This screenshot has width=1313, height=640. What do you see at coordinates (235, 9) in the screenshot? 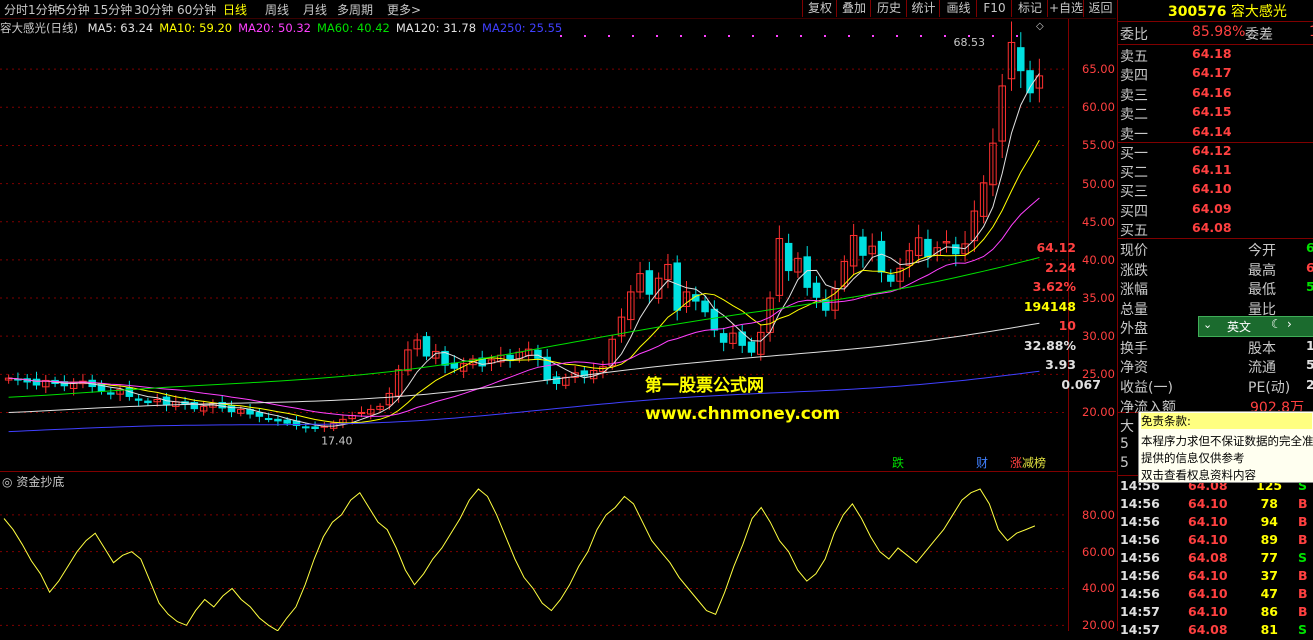
I see `period-tab-6: 日线` at bounding box center [235, 9].